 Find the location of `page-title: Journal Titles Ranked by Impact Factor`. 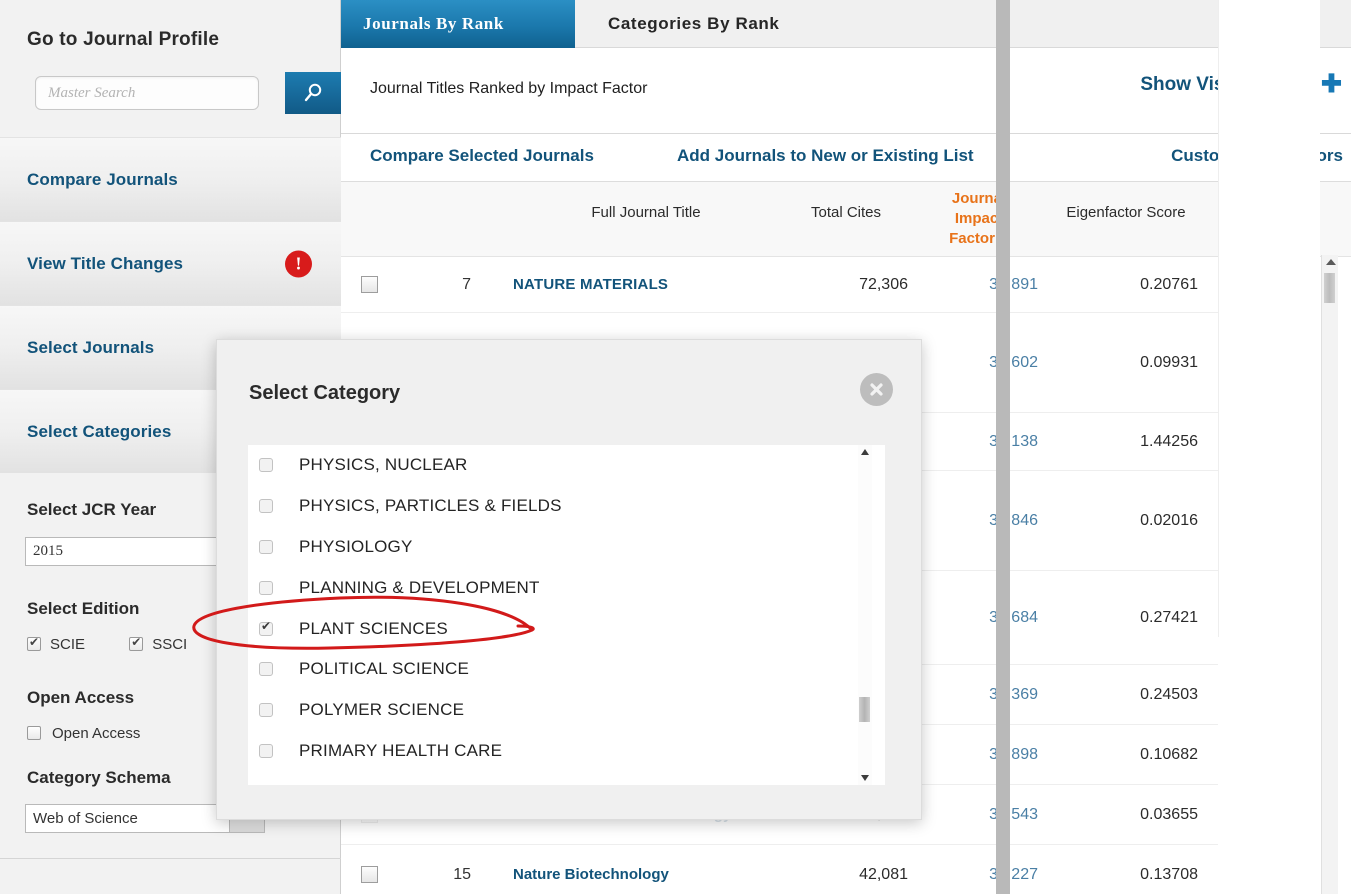

page-title: Journal Titles Ranked by Impact Factor is located at coordinates (509, 88).